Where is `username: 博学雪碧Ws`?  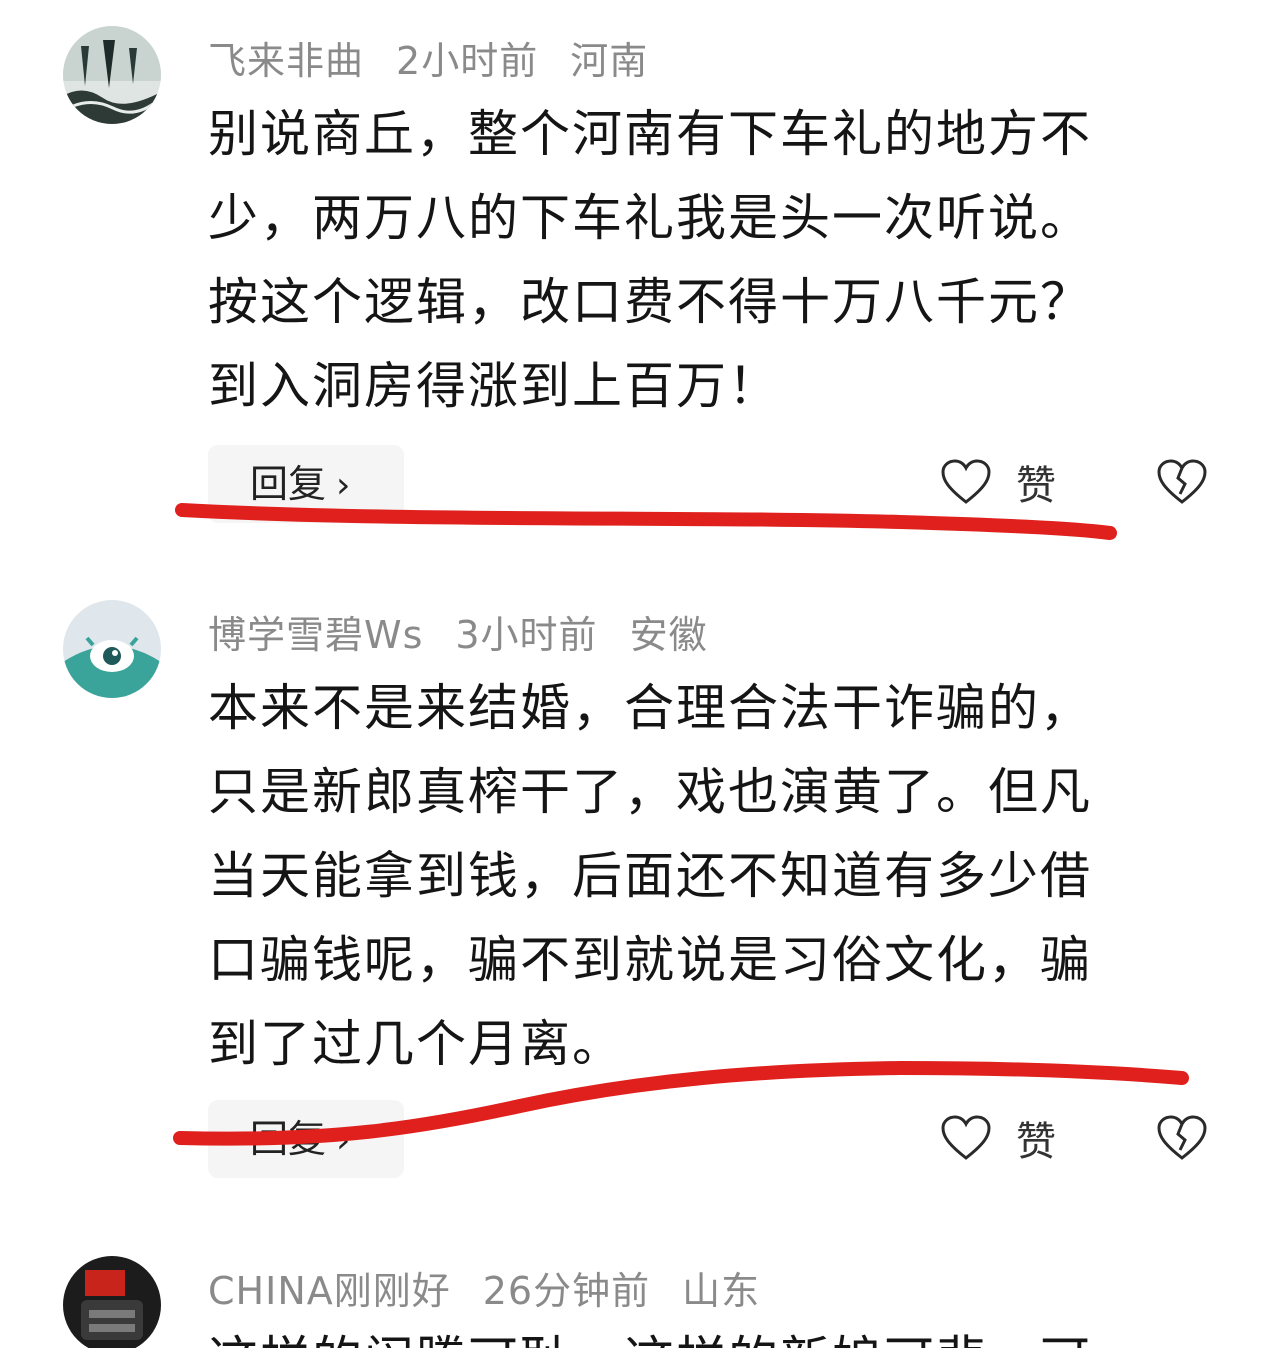
username: 博学雪碧Ws is located at coordinates (315, 635).